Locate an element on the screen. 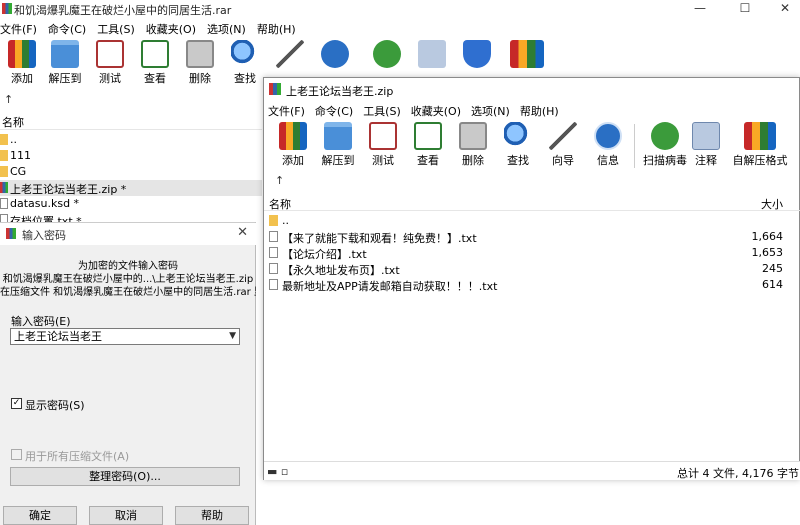  password-dialog-title-bar: 输入密码 ✕ is located at coordinates (128, 234).